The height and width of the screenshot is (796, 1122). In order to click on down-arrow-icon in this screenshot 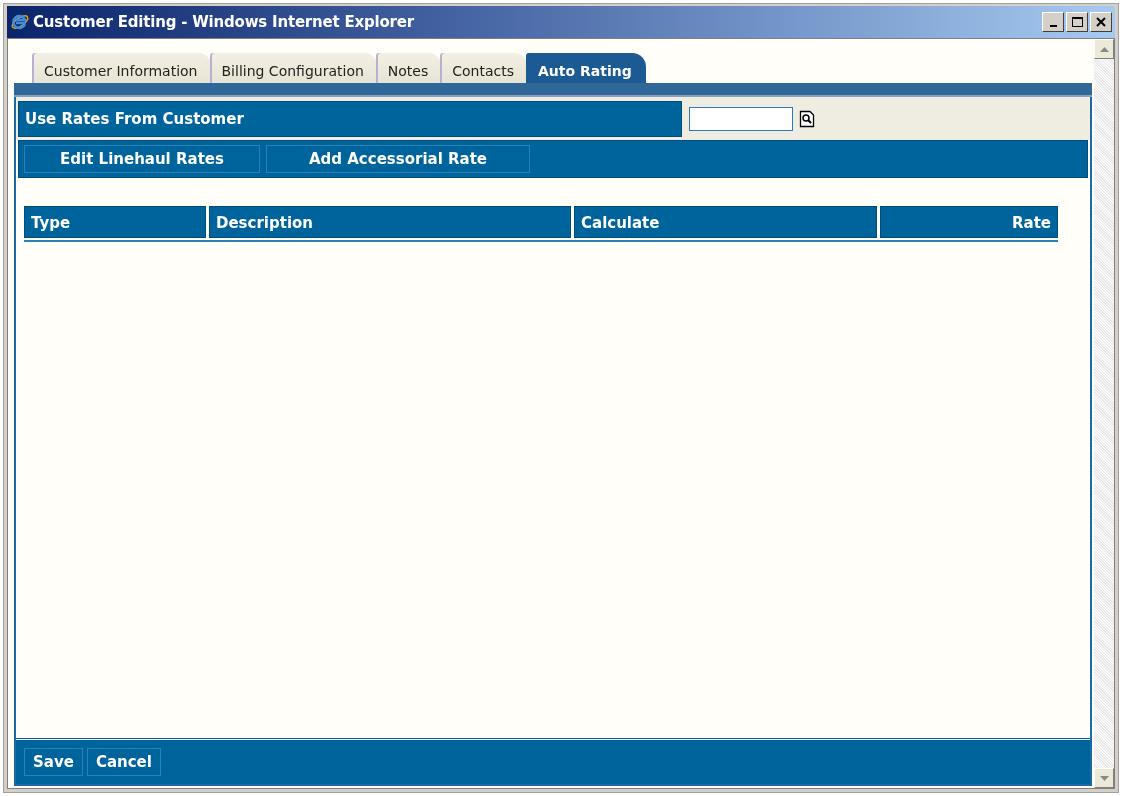, I will do `click(1104, 778)`.